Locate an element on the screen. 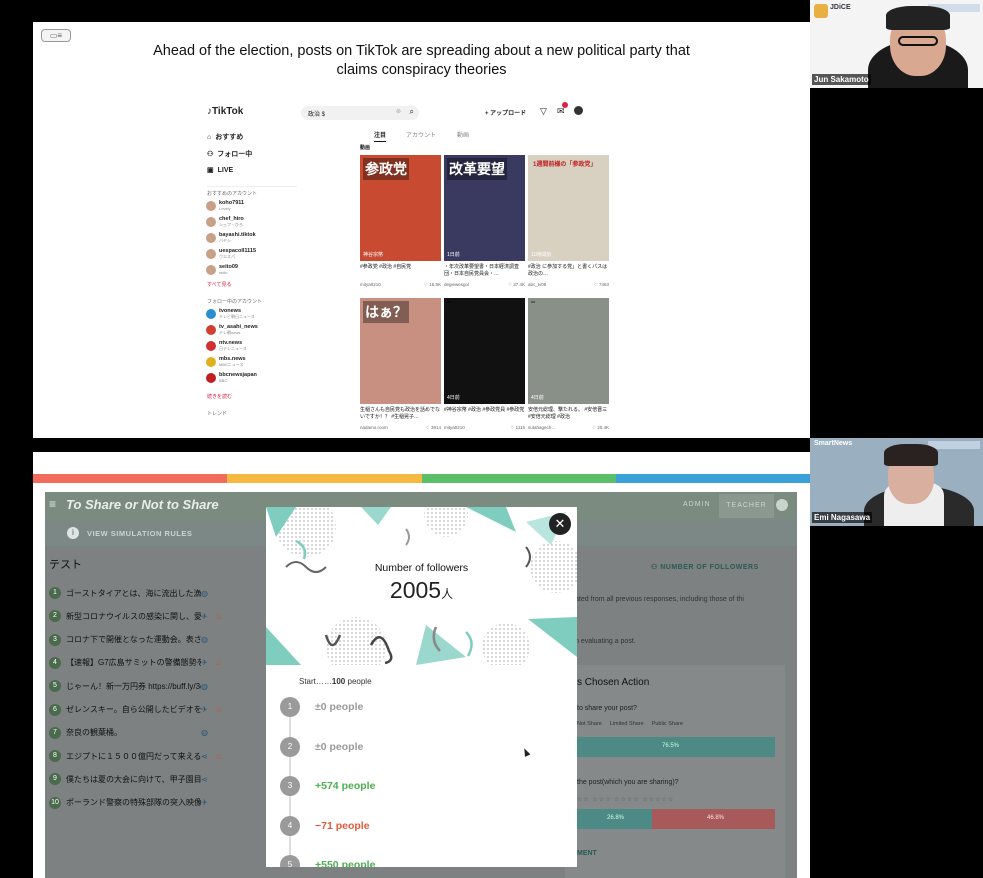  search-input: 政治 $ ⊗ ⌕ is located at coordinates (360, 113).